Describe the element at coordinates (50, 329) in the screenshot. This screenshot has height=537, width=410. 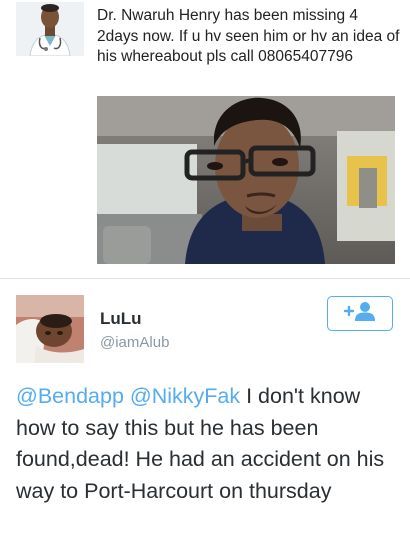
I see `lulu-avatar` at that location.